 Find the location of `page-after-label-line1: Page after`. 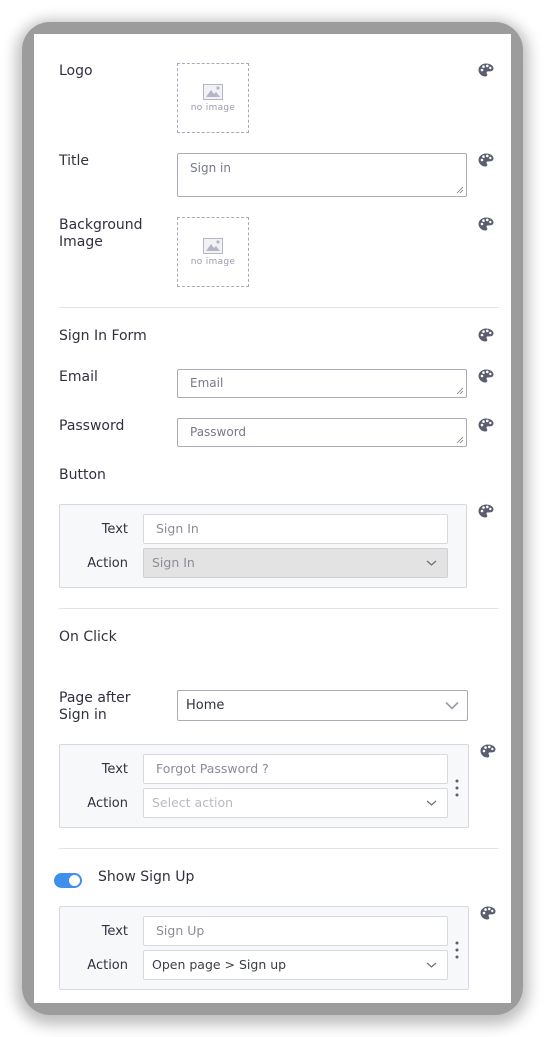

page-after-label-line1: Page after is located at coordinates (95, 698).